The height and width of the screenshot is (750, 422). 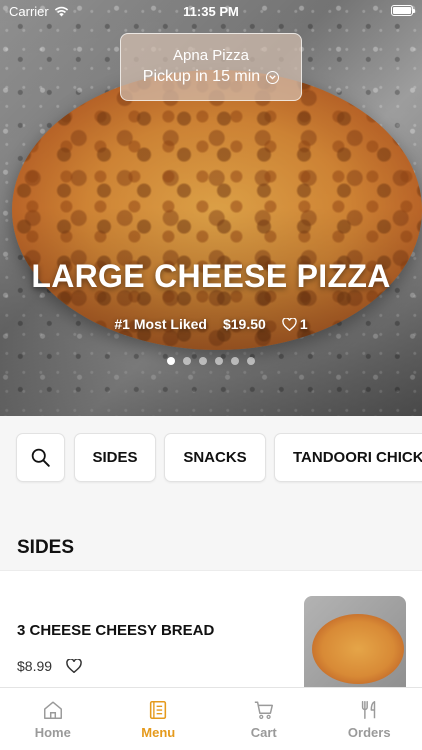 What do you see at coordinates (273, 77) in the screenshot?
I see `chevron-down-icon` at bounding box center [273, 77].